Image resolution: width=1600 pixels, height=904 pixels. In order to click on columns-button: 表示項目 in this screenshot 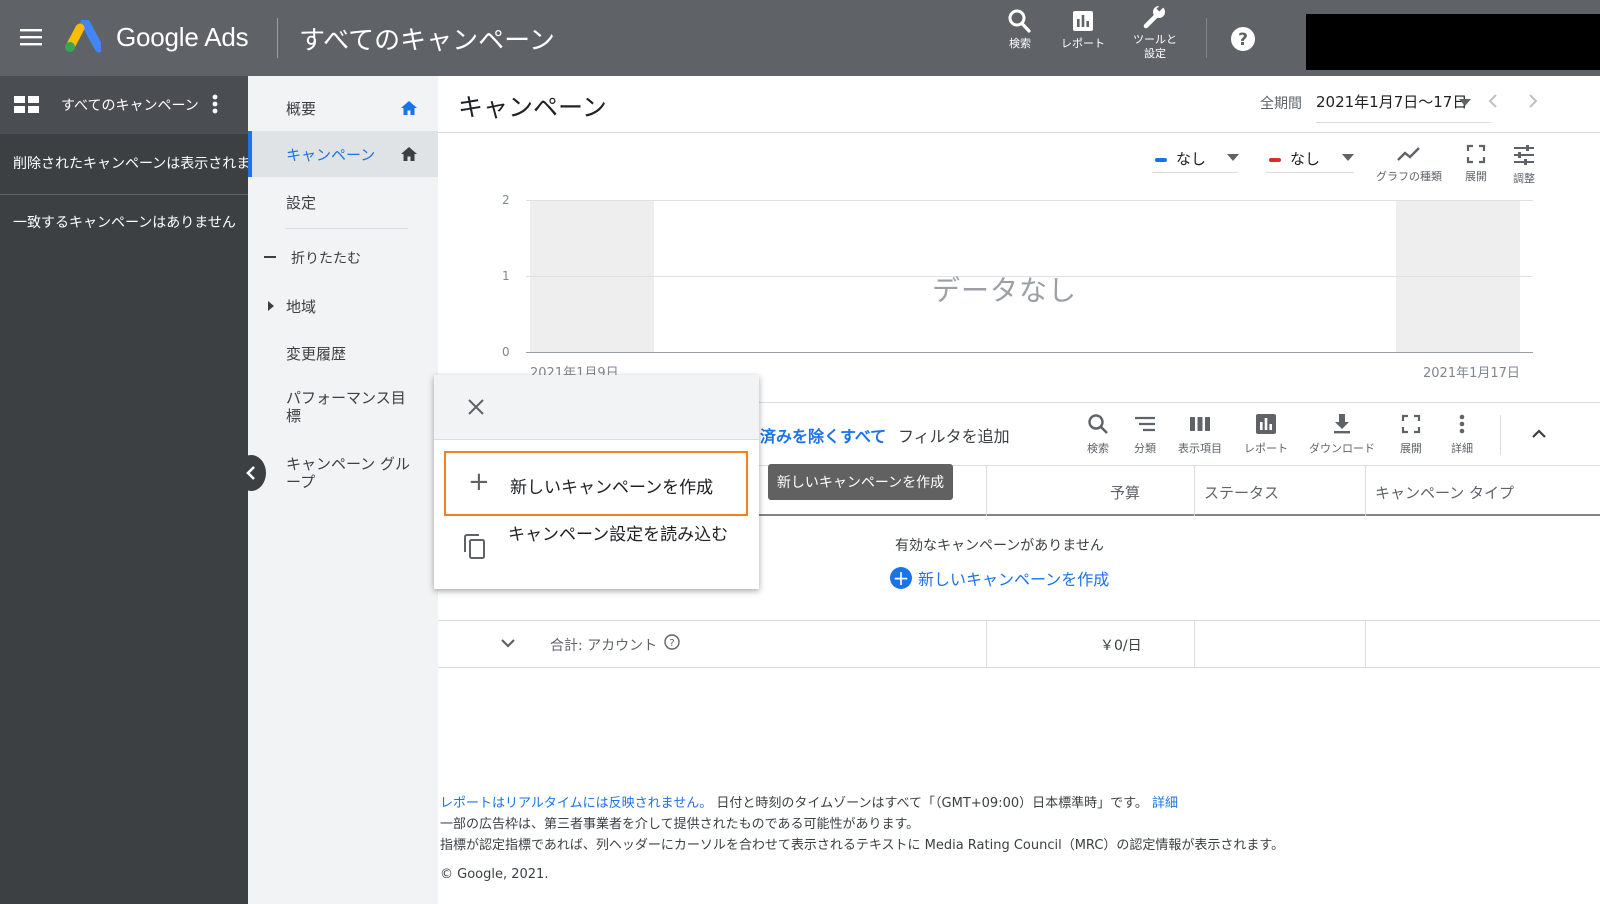, I will do `click(1200, 434)`.